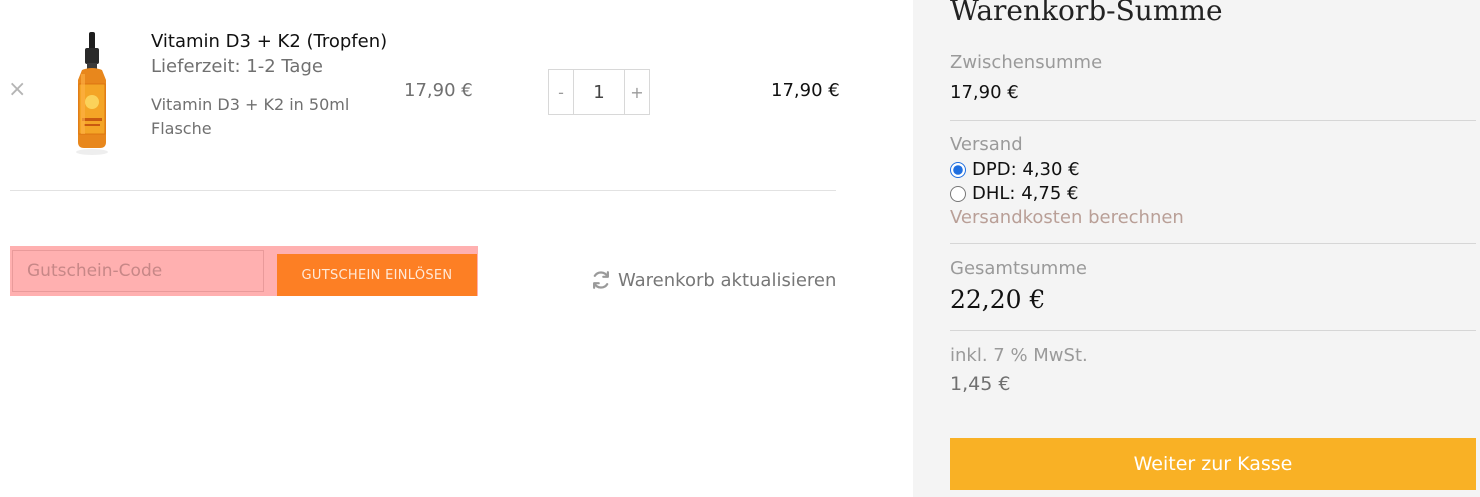  I want to click on calculate-shipping-link: Versandkosten berechnen, so click(1067, 217).